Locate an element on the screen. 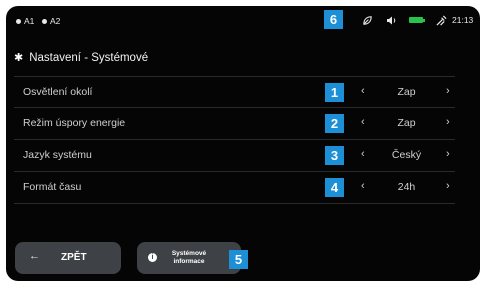 This screenshot has width=480, height=285. setting-row-ambient-light: Osvětlení okolí 1 ‹ Zap › is located at coordinates (234, 92).